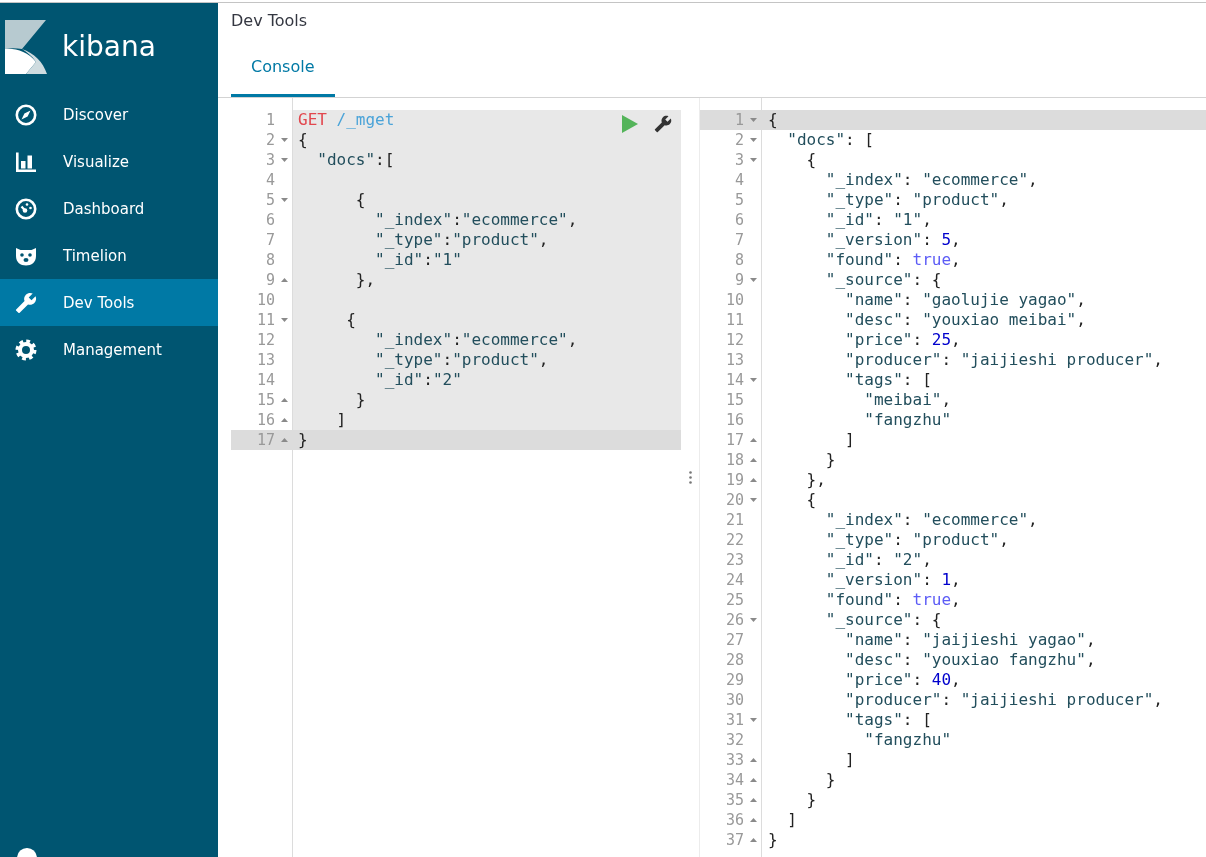 This screenshot has width=1206, height=857. Describe the element at coordinates (270, 160) in the screenshot. I see `line-number: 3` at that location.